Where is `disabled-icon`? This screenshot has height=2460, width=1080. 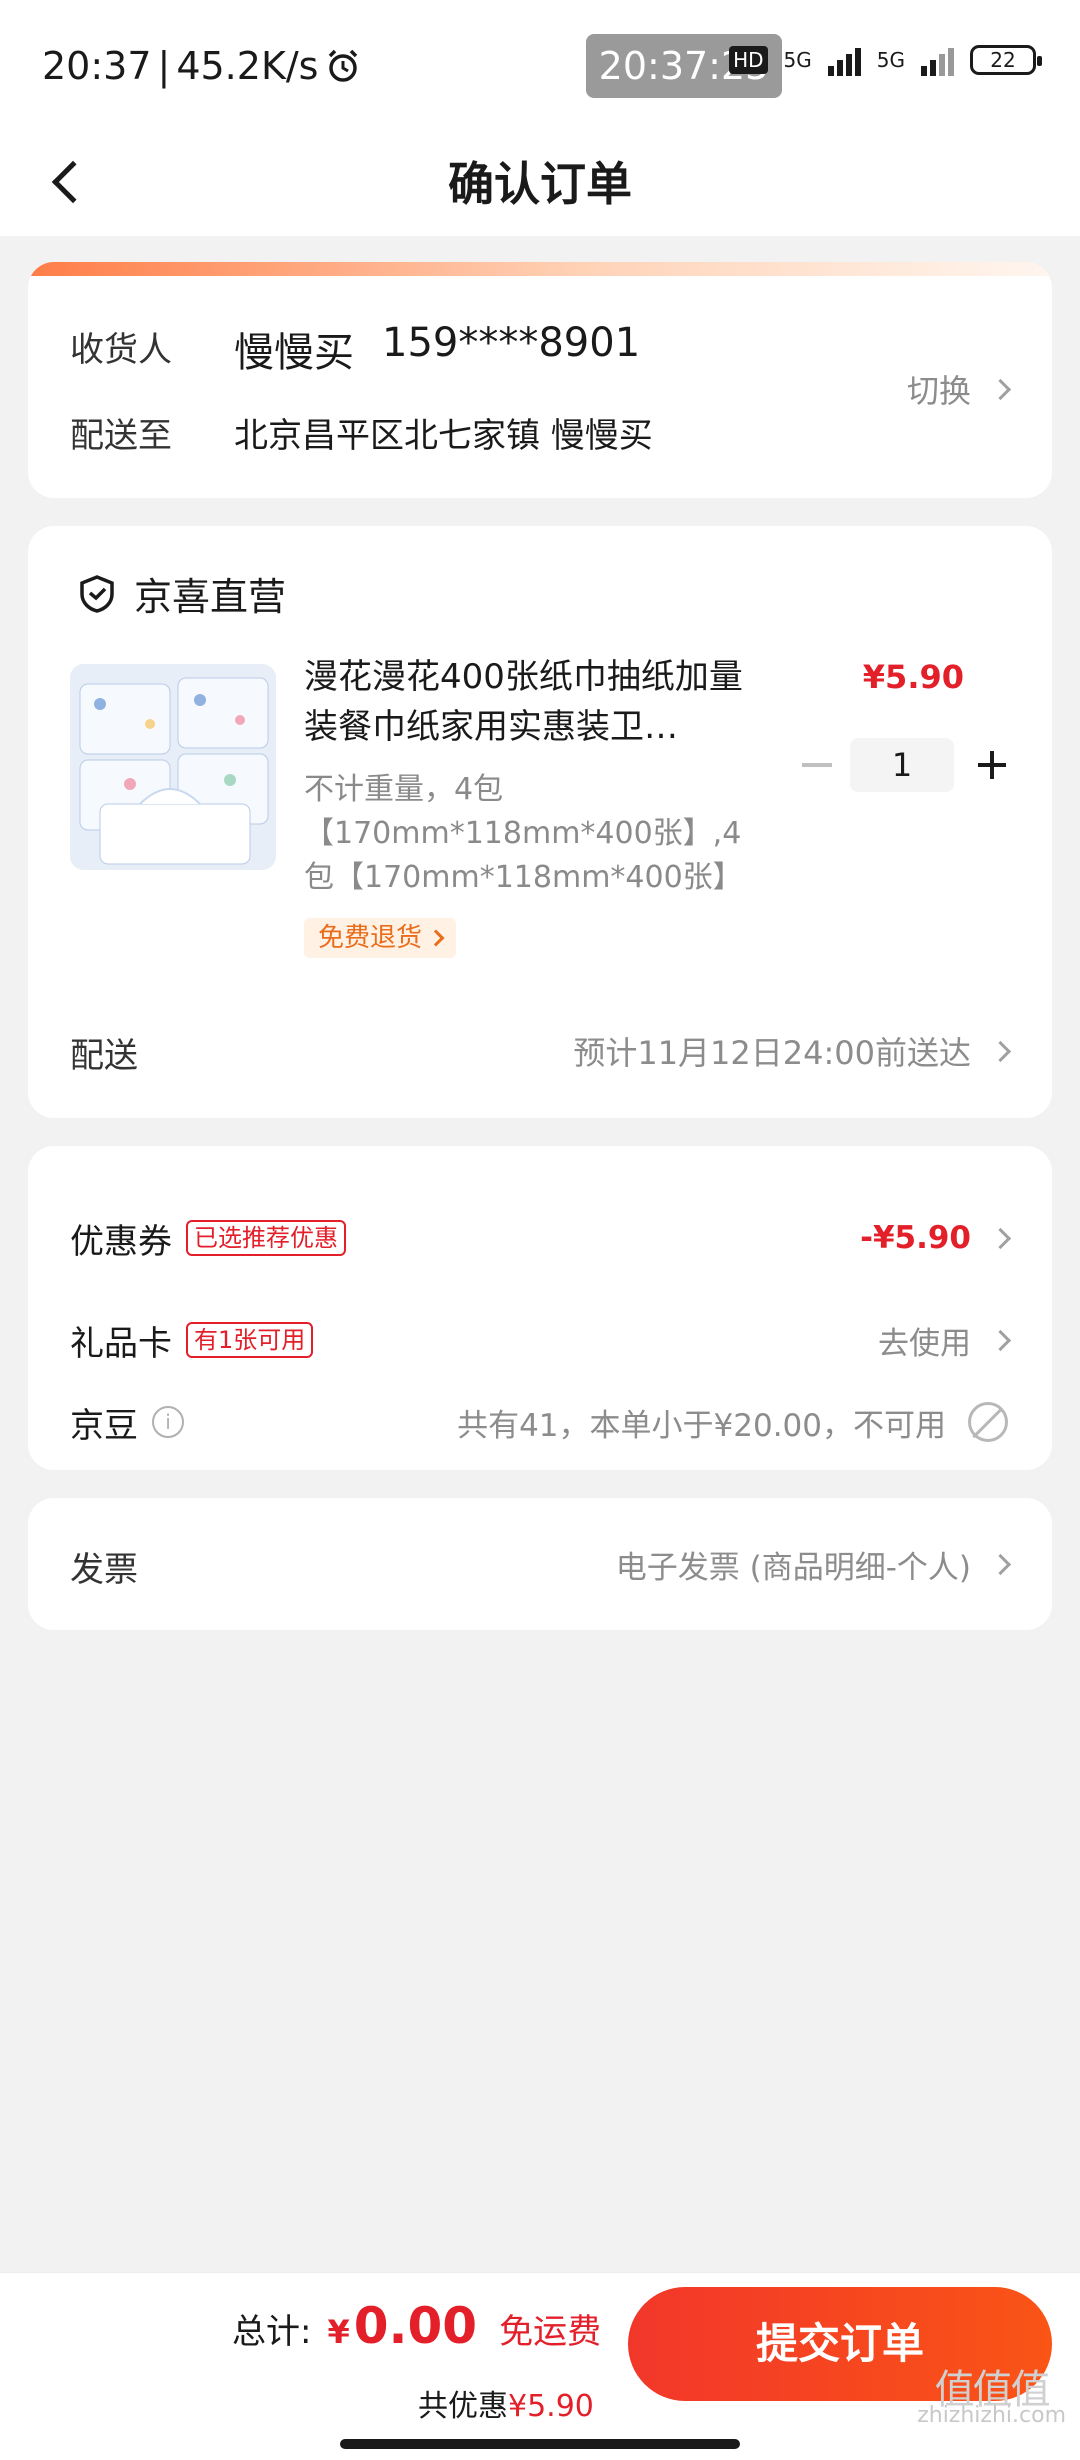 disabled-icon is located at coordinates (988, 1422).